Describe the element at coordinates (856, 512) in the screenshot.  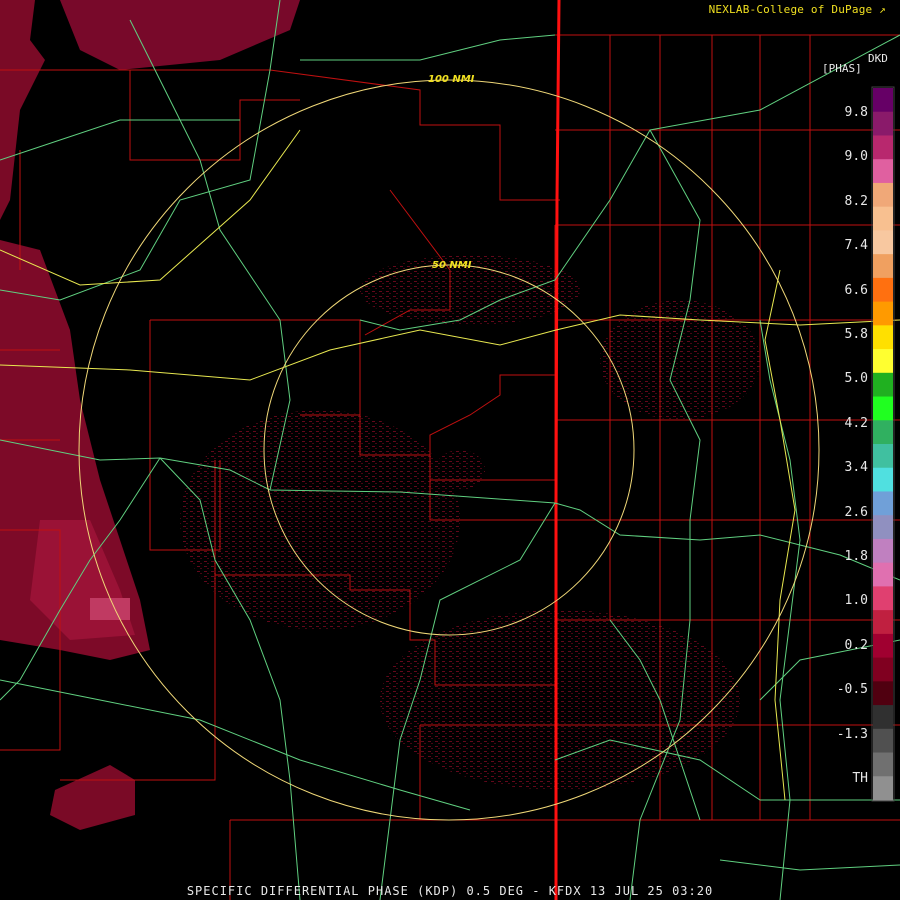
I see `legend-tick-label: 2.6` at that location.